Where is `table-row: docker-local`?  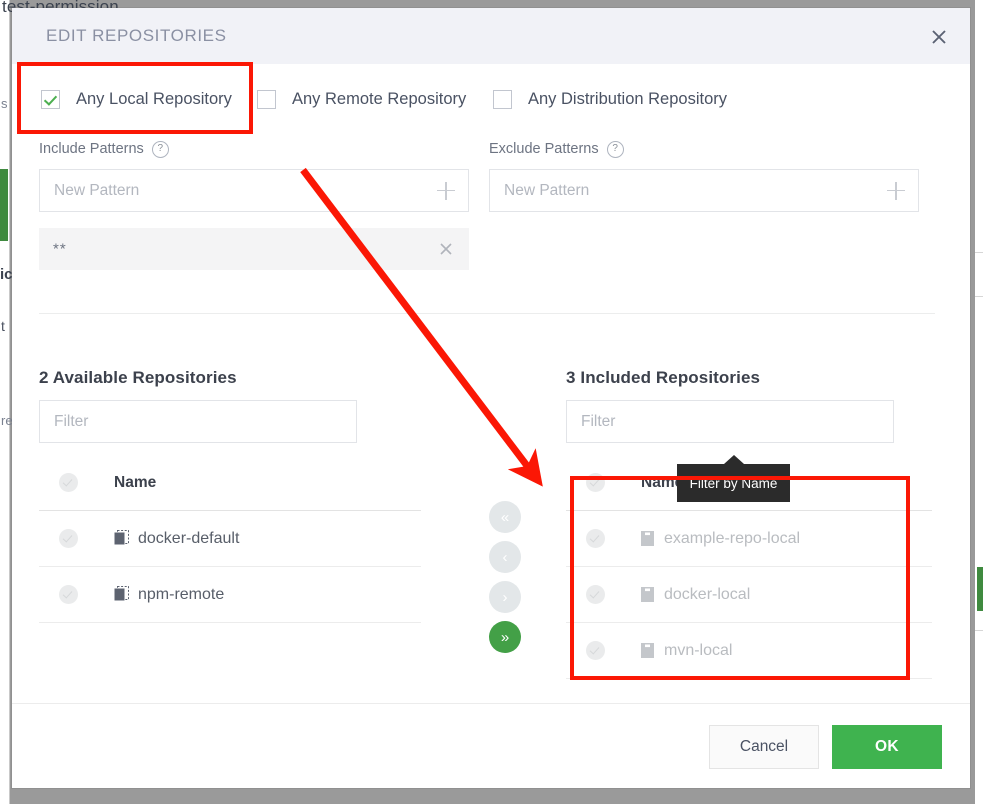
table-row: docker-local is located at coordinates (749, 595).